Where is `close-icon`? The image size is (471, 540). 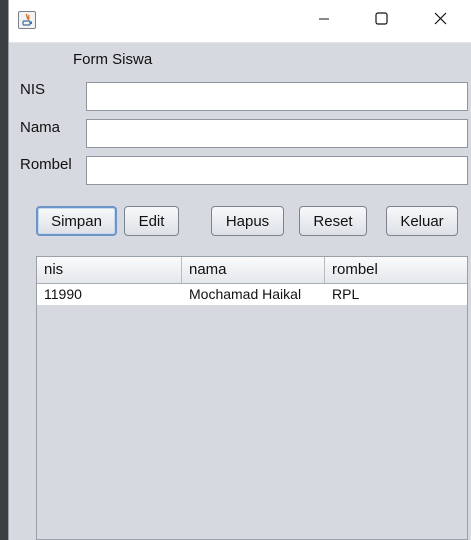
close-icon is located at coordinates (440, 21).